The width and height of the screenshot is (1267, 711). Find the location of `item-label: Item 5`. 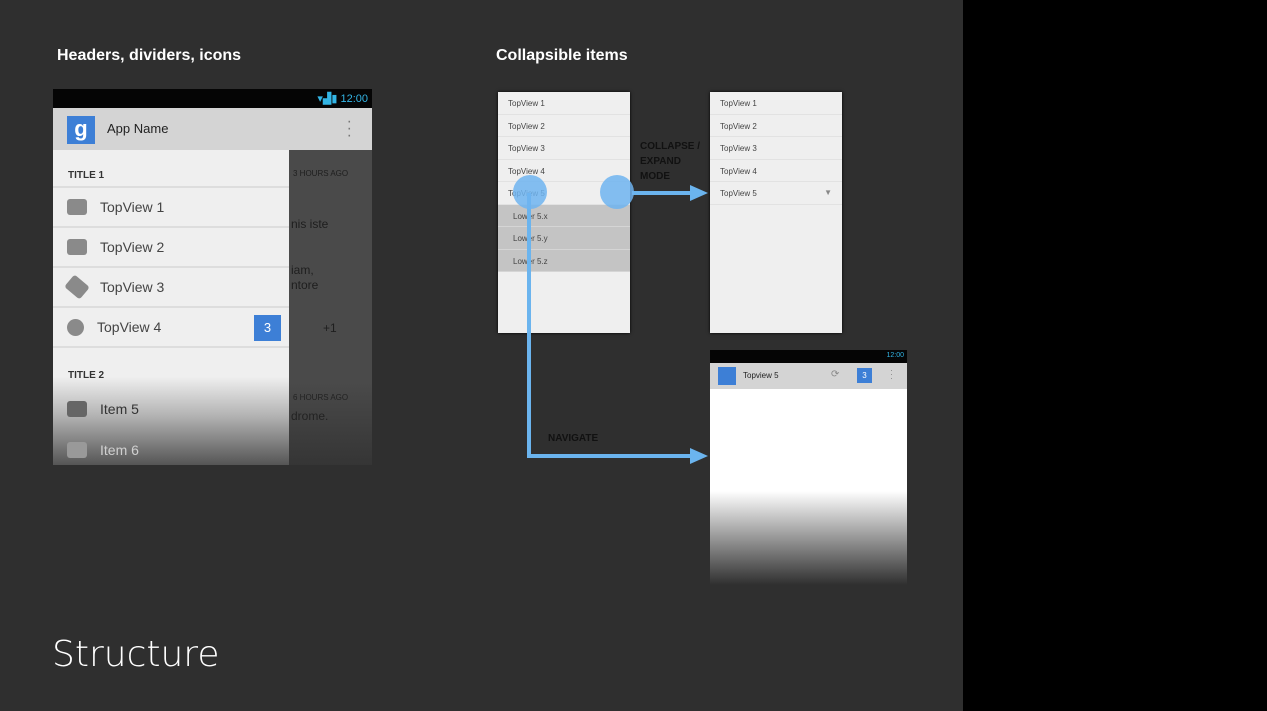

item-label: Item 5 is located at coordinates (119, 409).